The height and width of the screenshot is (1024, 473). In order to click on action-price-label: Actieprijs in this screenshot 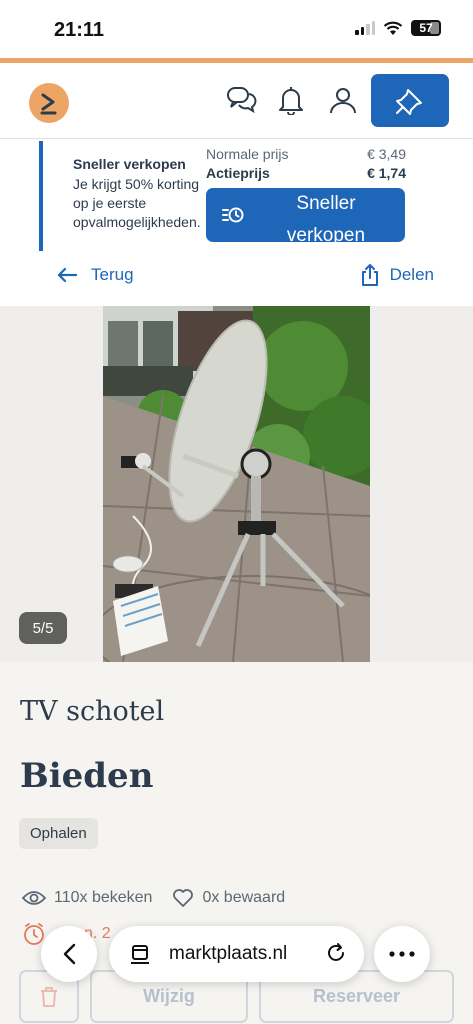, I will do `click(238, 173)`.